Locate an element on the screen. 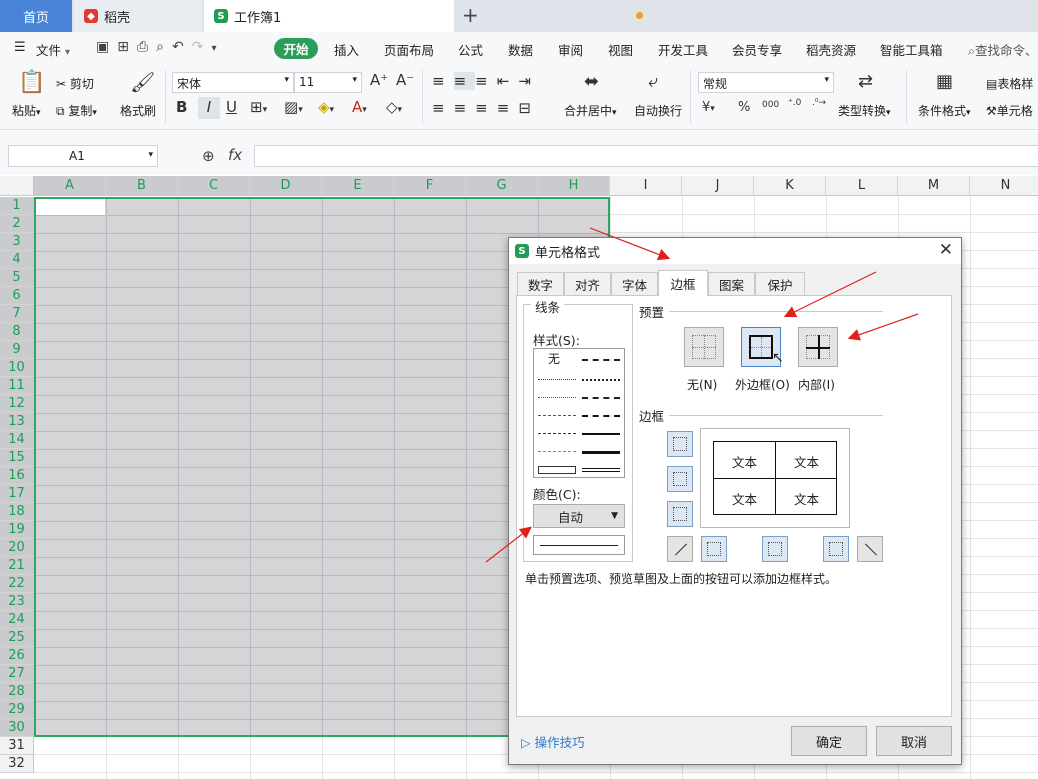 The image size is (1038, 779). column-header-I: I is located at coordinates (646, 186).